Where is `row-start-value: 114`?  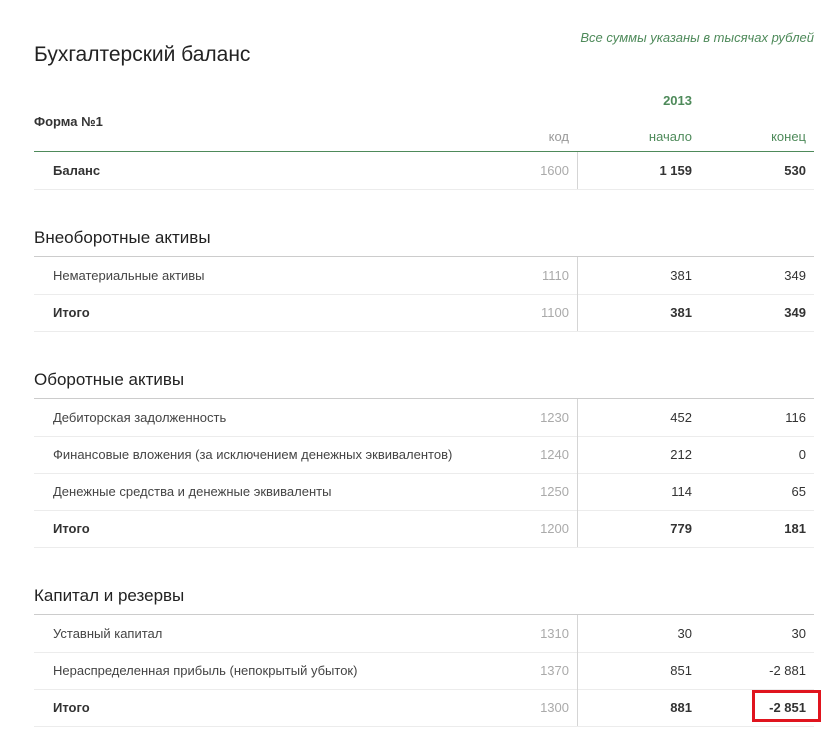
row-start-value: 114 is located at coordinates (681, 491).